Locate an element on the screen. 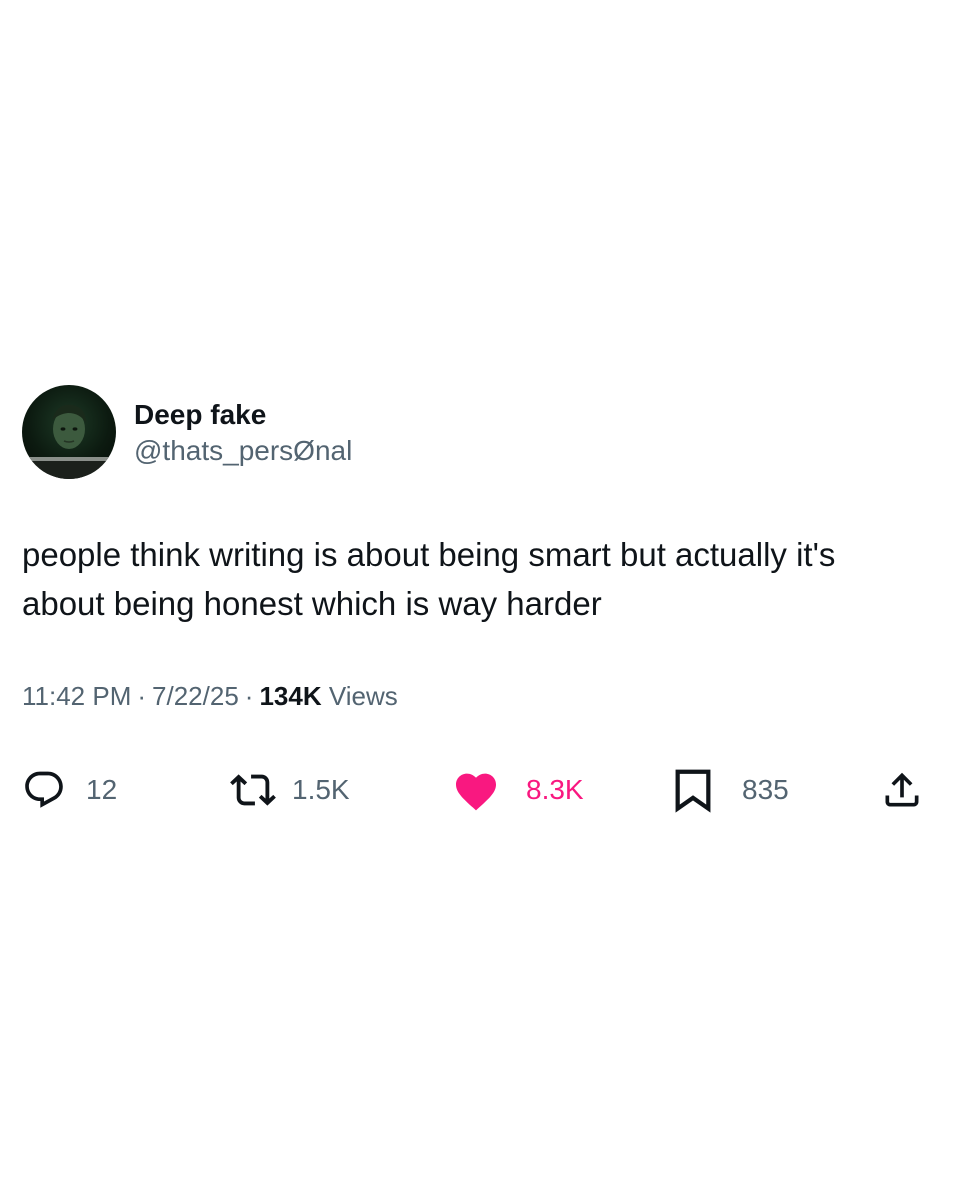 This screenshot has width=960, height=1200. user-handle: @thats_persØnal is located at coordinates (243, 451).